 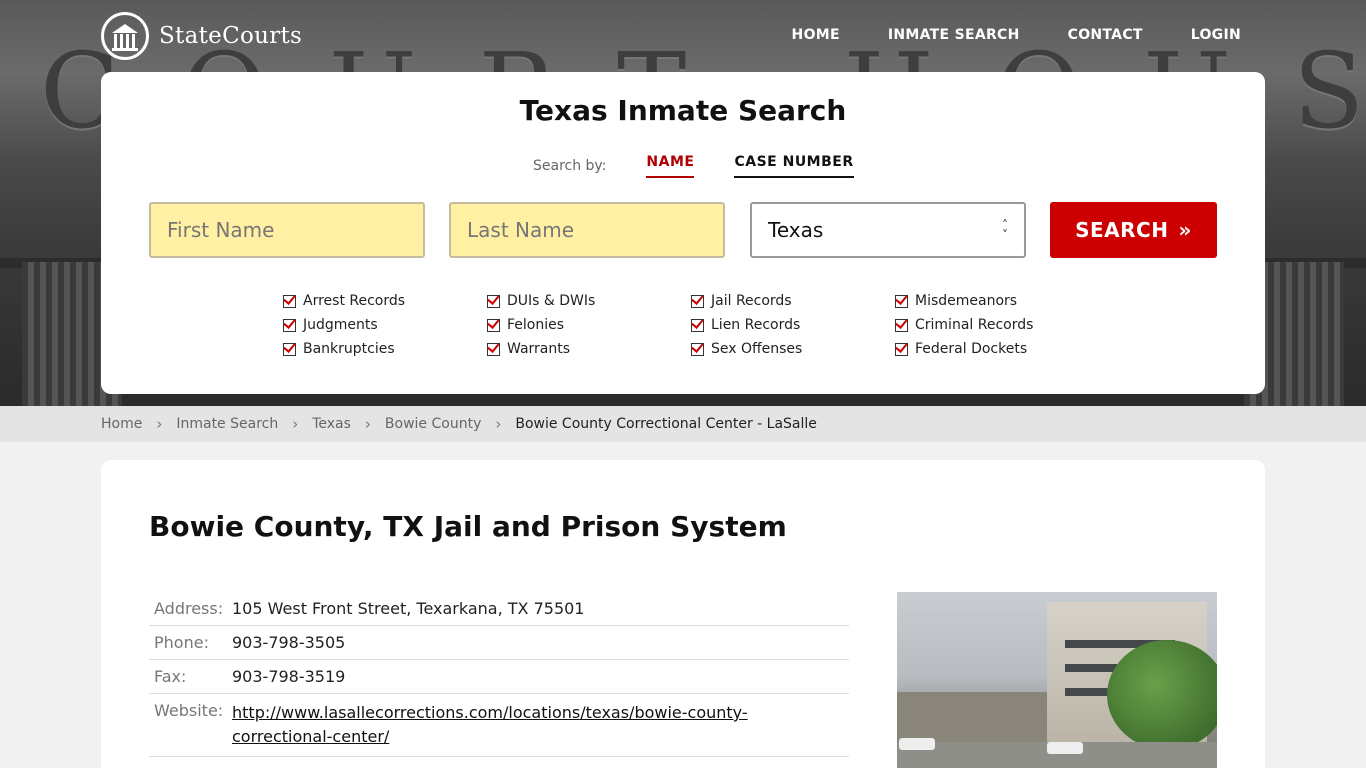 I want to click on row-label: Fax:, so click(x=170, y=676).